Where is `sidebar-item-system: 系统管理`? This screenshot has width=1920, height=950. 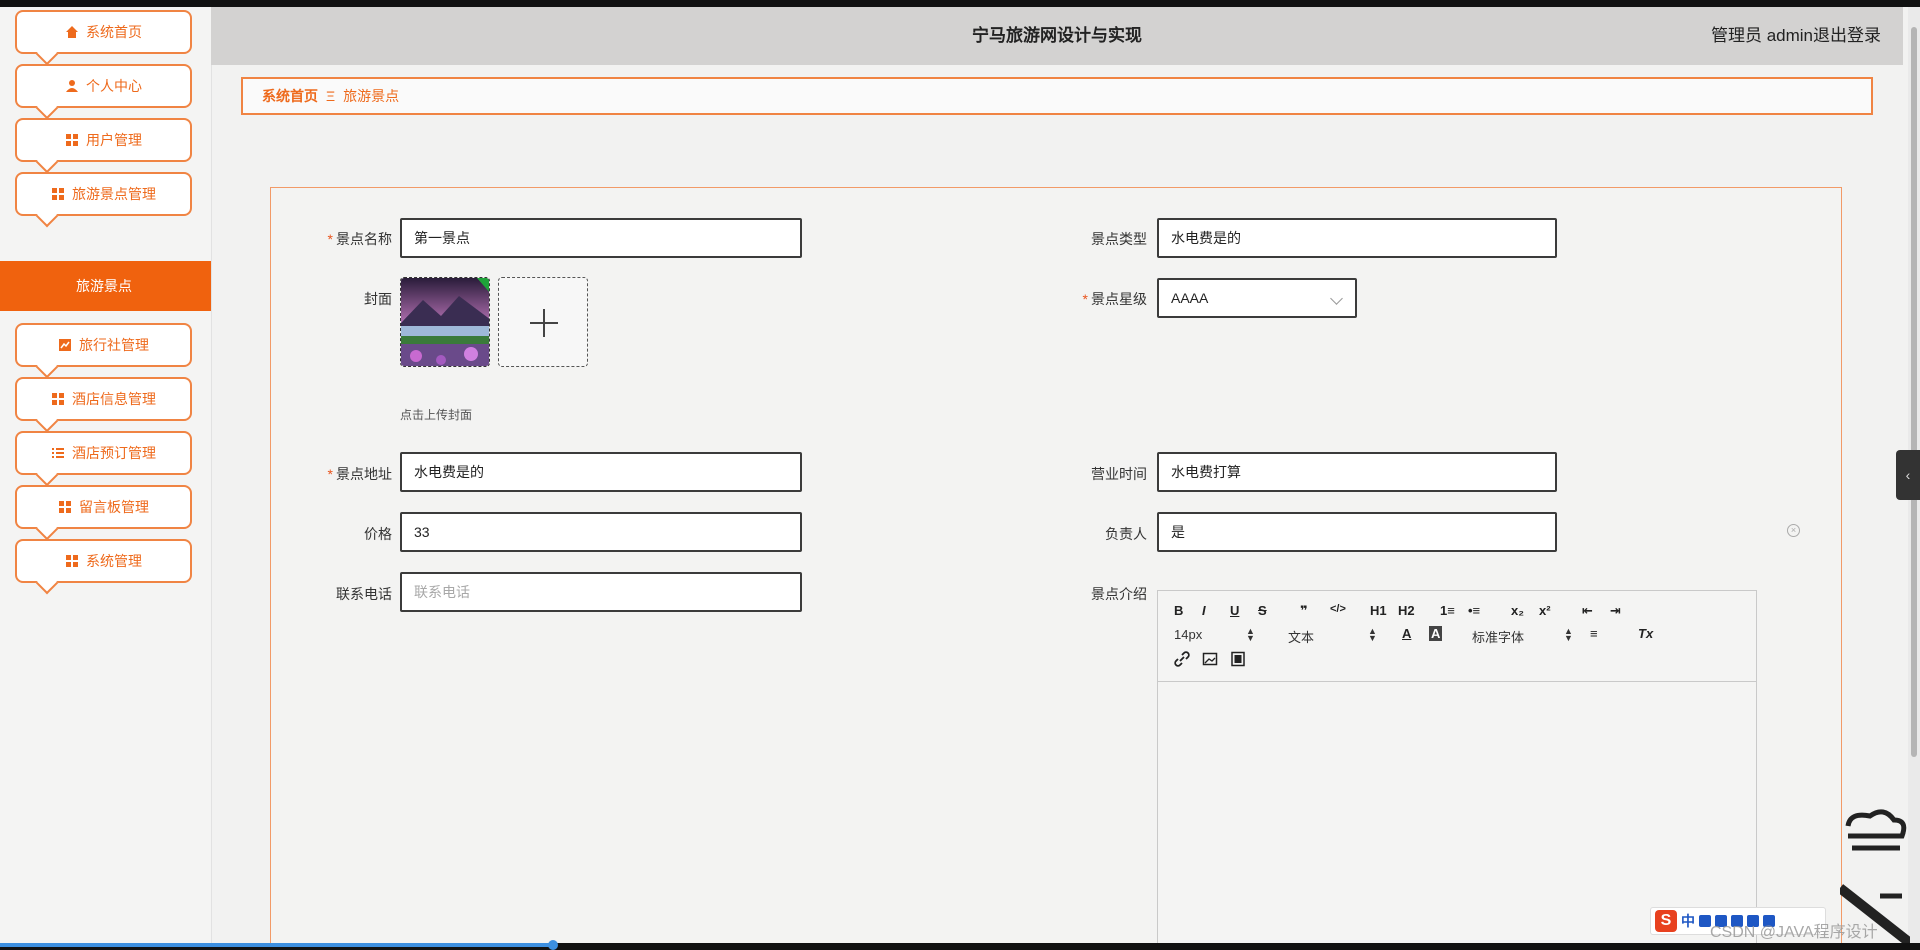
sidebar-item-system: 系统管理 is located at coordinates (103, 561).